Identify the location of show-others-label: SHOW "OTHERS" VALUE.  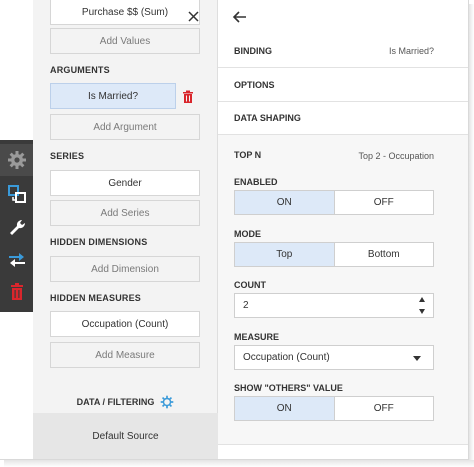
(288, 388).